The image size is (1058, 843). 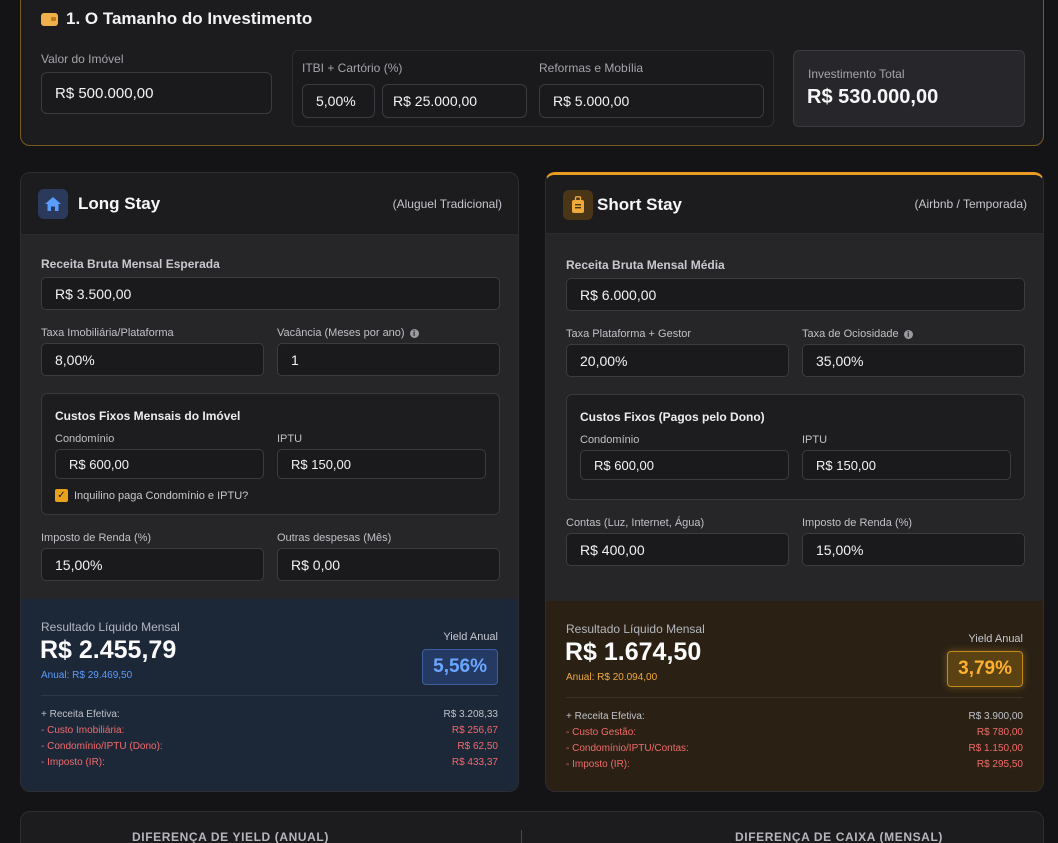 I want to click on total-investment-value: R$ 530.000,00, so click(x=873, y=97).